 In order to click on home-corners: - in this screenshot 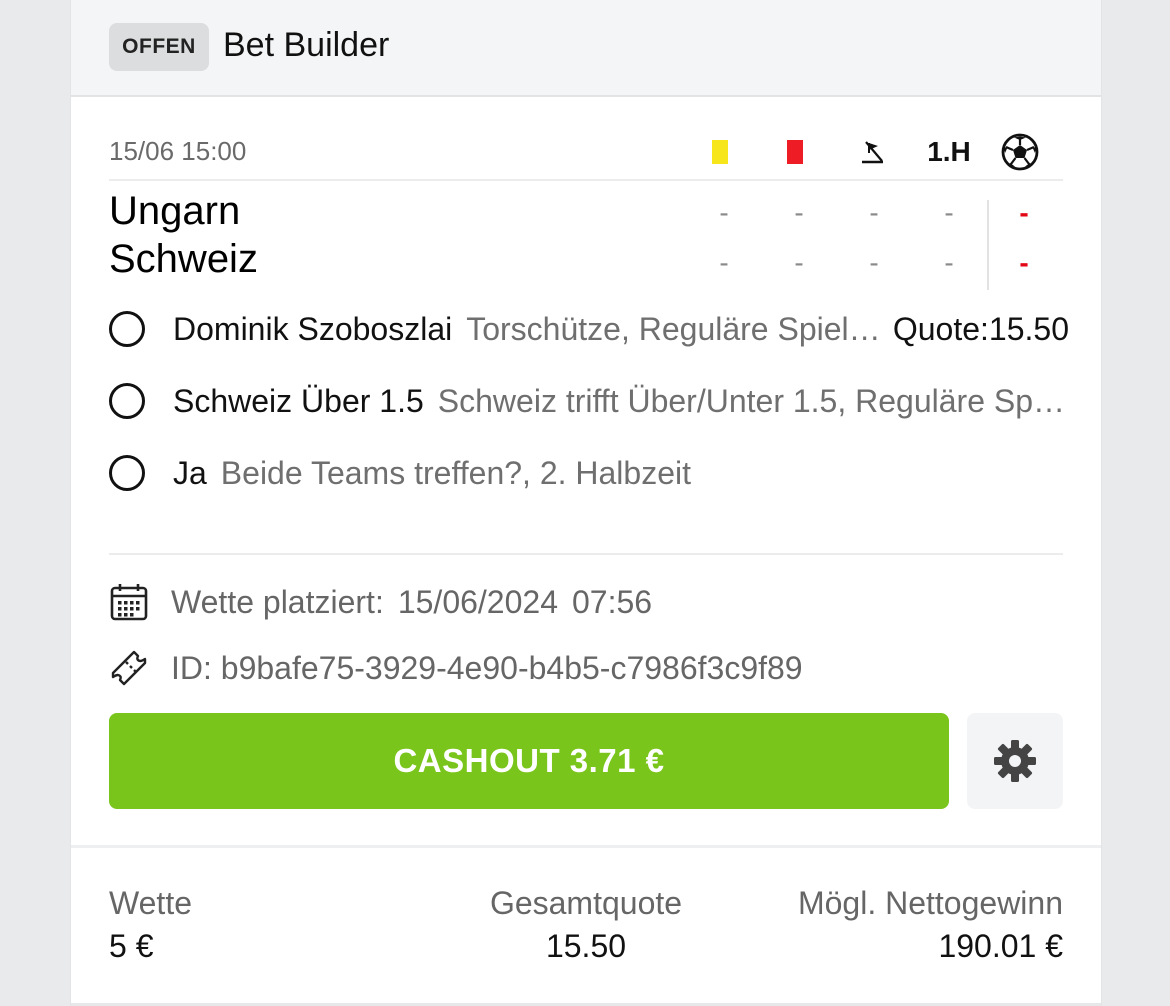, I will do `click(874, 212)`.